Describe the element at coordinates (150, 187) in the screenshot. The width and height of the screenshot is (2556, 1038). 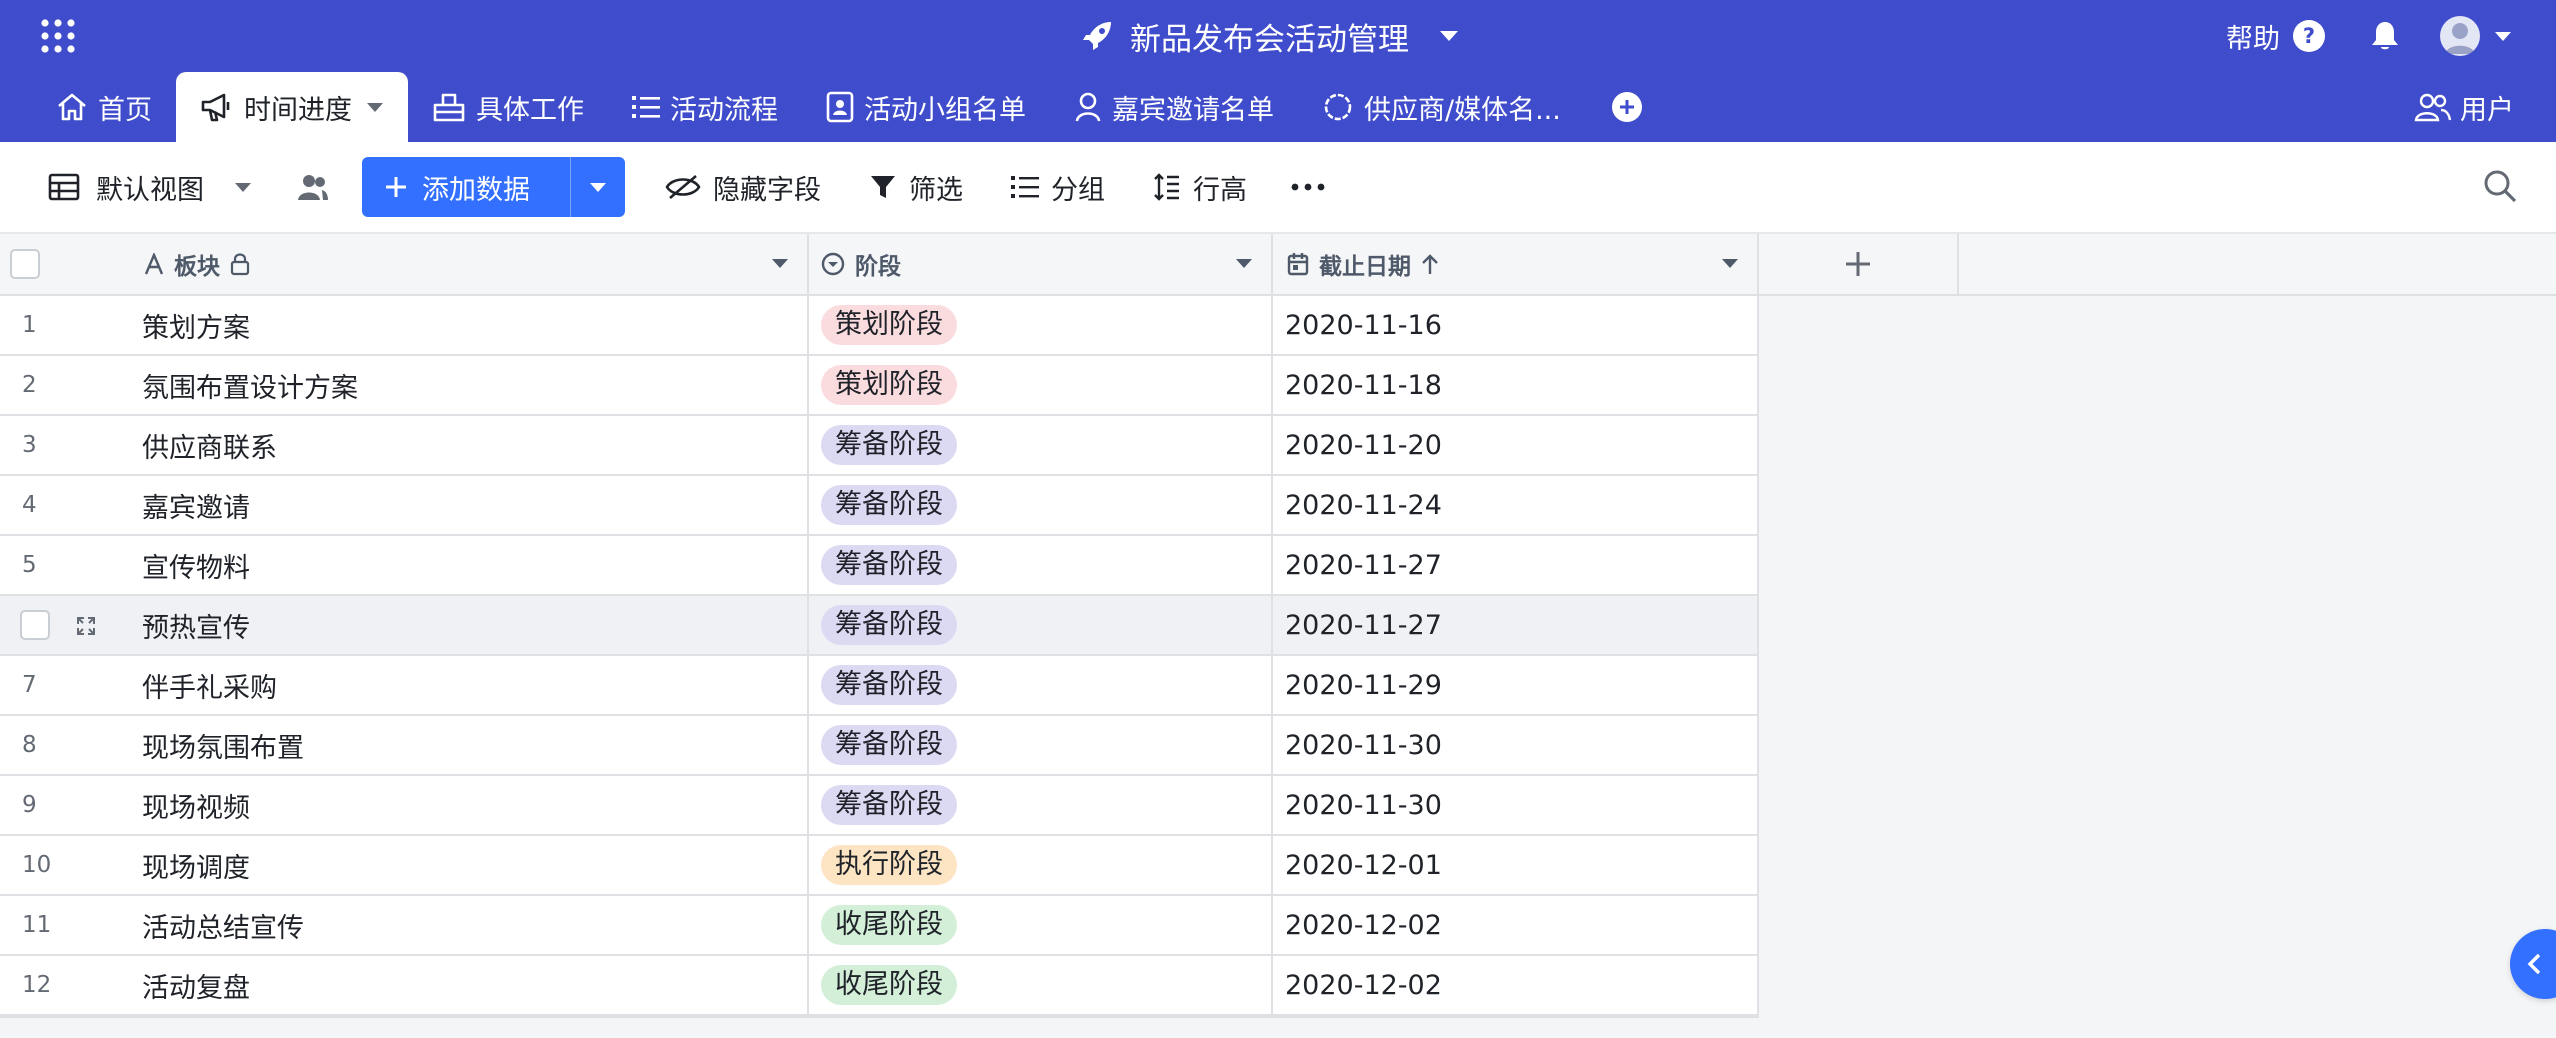
I see `view-selector: 默认视图` at that location.